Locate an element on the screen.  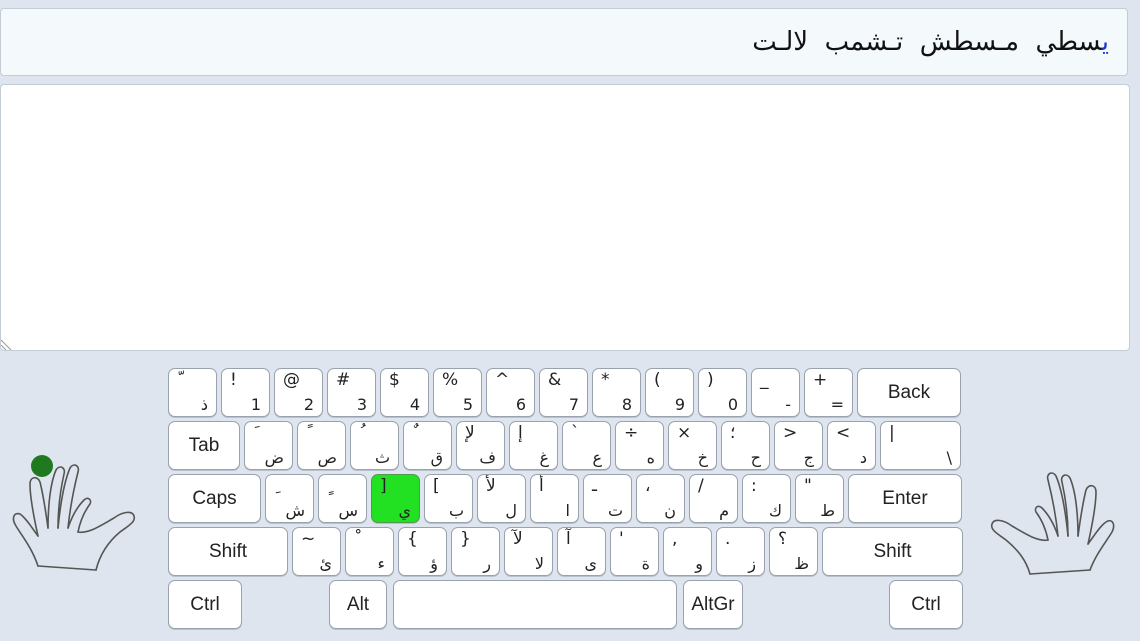
key-base-char: ي is located at coordinates (404, 510).